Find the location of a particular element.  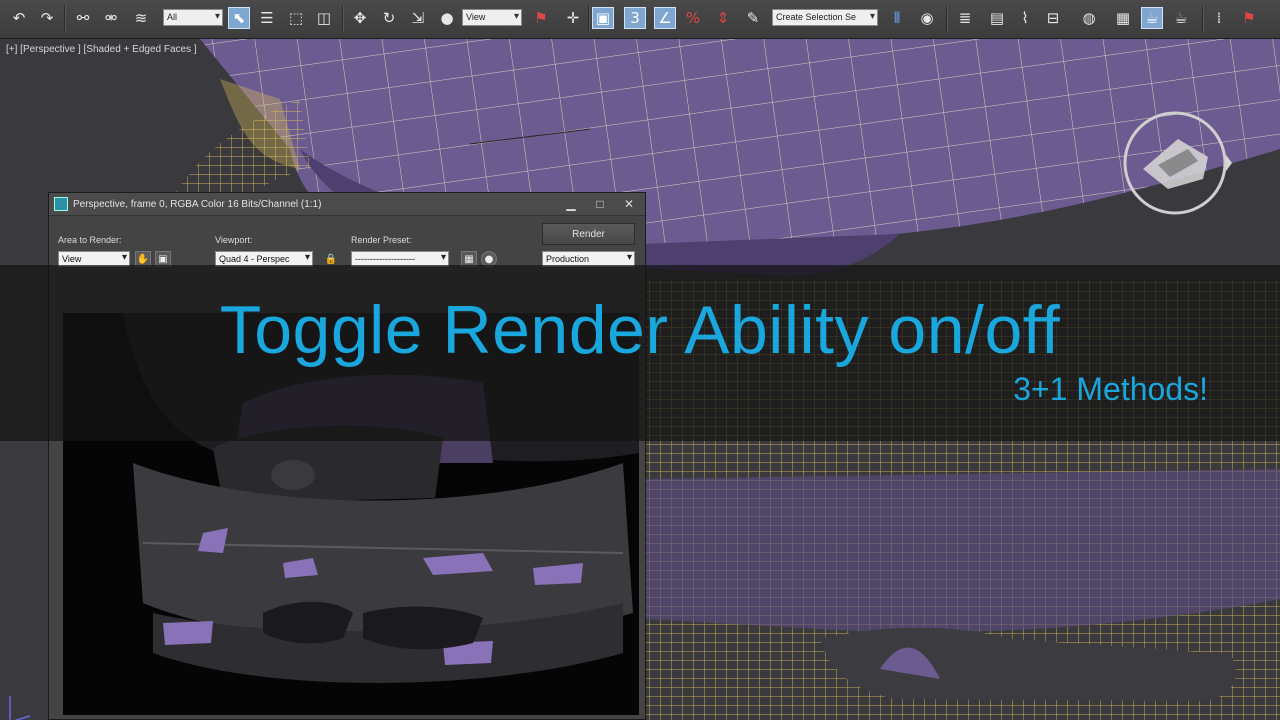

unlink-icon: ⚮ is located at coordinates (111, 18).